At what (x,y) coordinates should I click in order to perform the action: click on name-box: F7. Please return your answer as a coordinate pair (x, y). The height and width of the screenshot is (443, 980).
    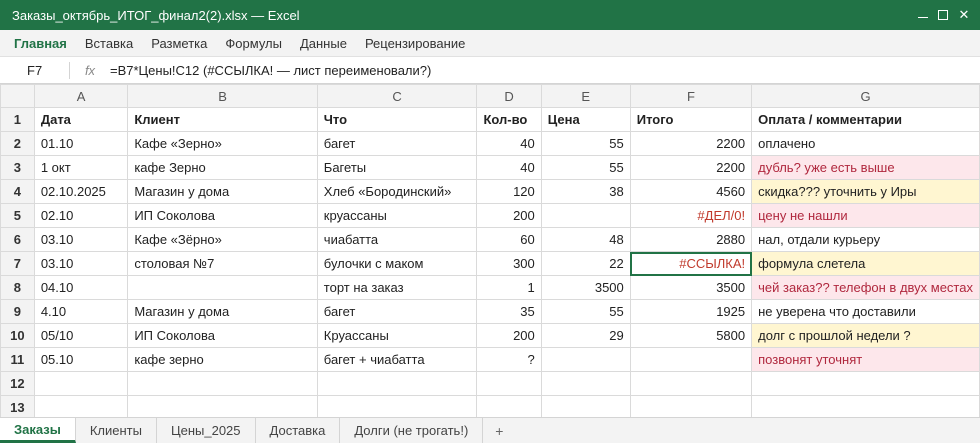
    Looking at the image, I should click on (35, 70).